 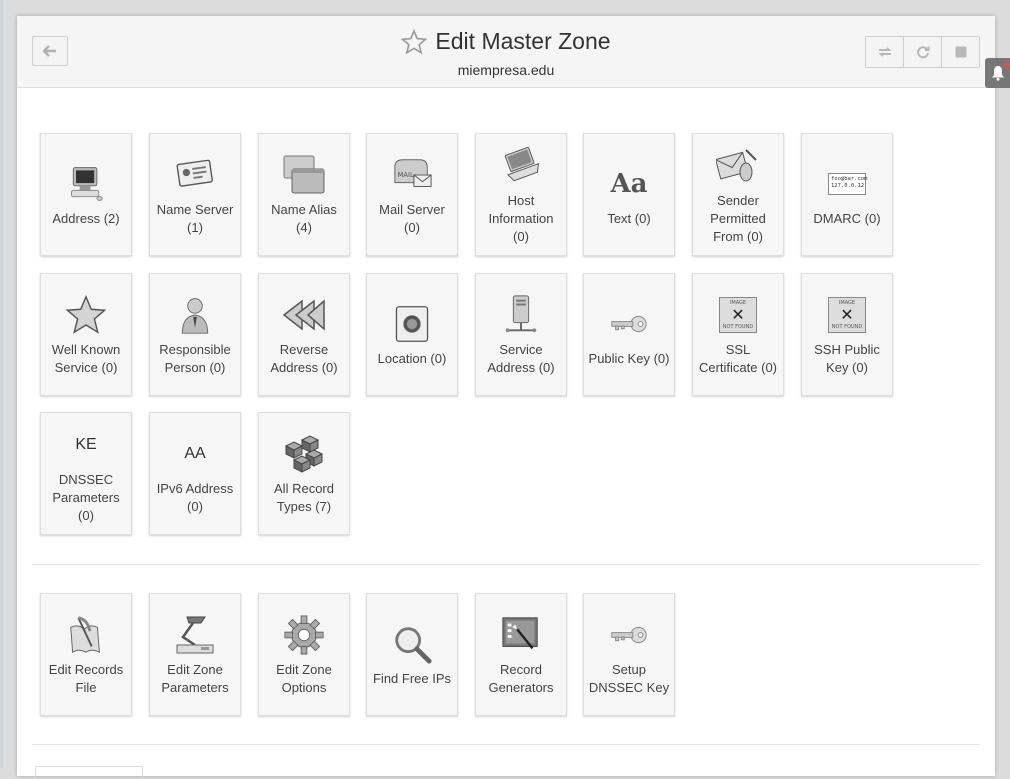 I want to click on tile-label: Responsible Person (0), so click(x=195, y=358).